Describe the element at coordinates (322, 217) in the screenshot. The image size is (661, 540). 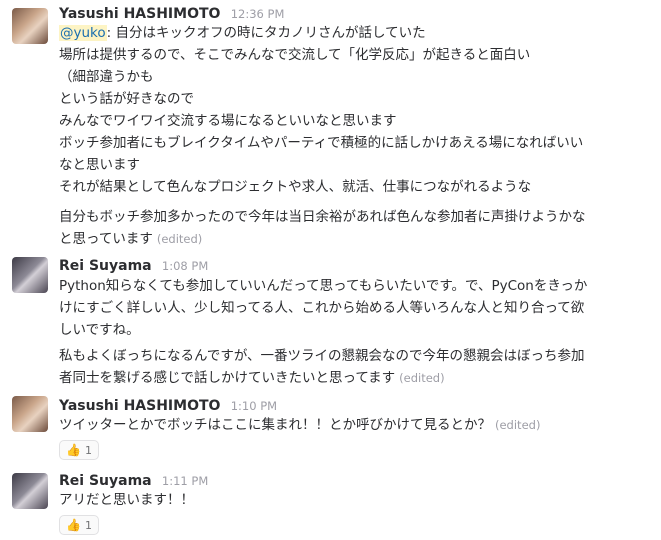
I see `message-line: 自分もボッチ参加多かったので今年は当日余裕があれば色んな参加者に声掛けようかな` at that location.